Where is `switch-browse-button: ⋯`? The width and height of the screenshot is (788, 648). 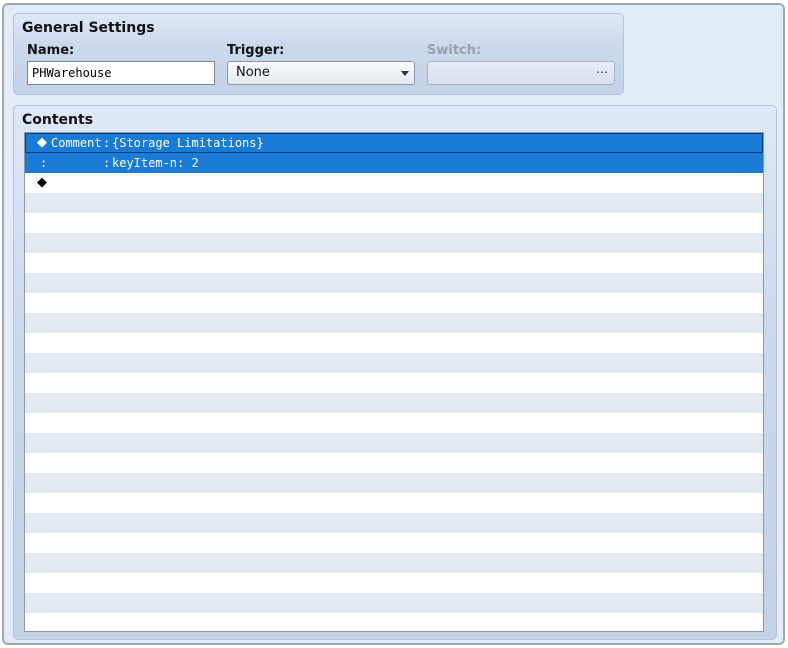 switch-browse-button: ⋯ is located at coordinates (602, 72).